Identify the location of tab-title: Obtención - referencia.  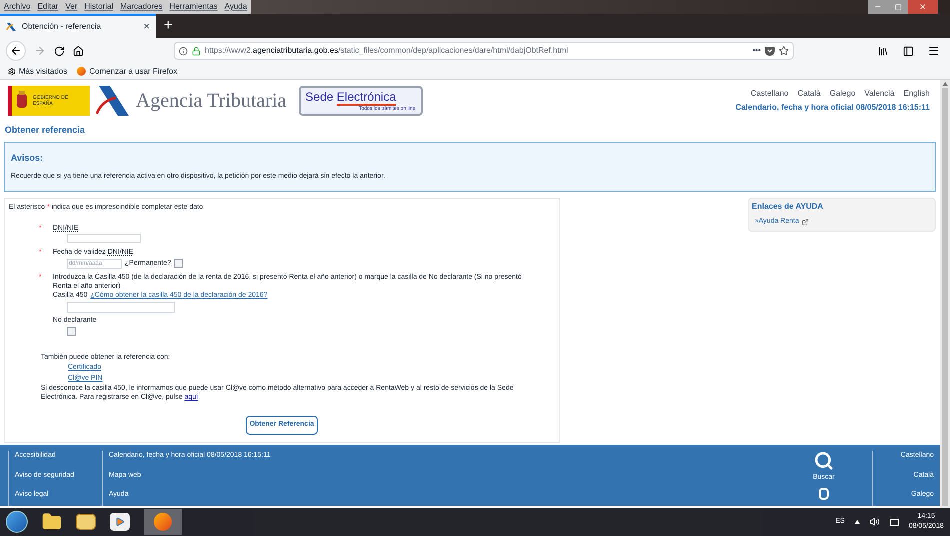
(62, 27).